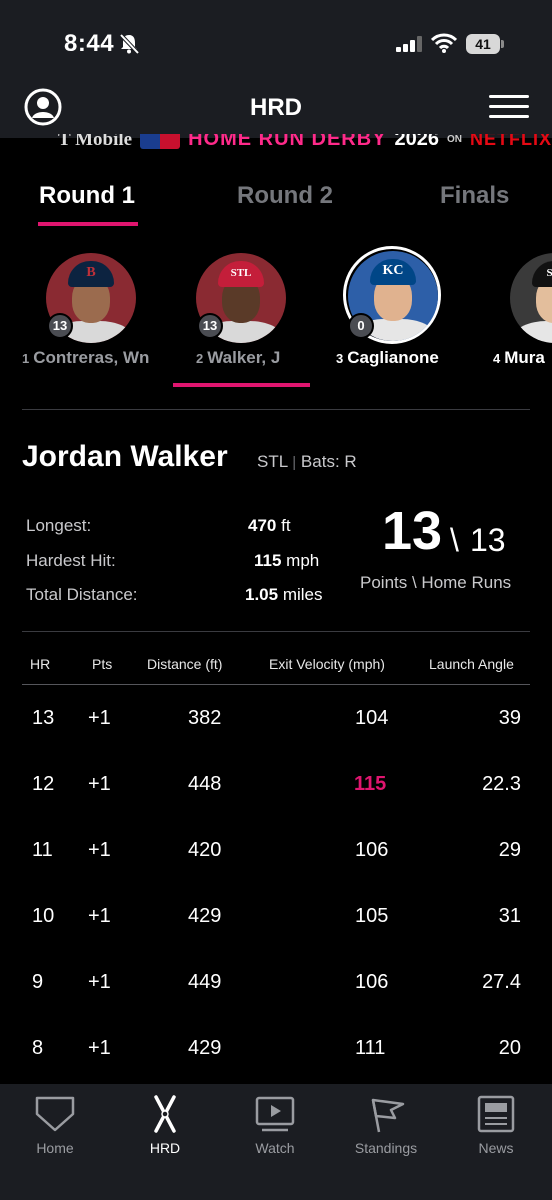 The image size is (552, 1200). What do you see at coordinates (91, 272) in the screenshot?
I see `team-logo: B` at bounding box center [91, 272].